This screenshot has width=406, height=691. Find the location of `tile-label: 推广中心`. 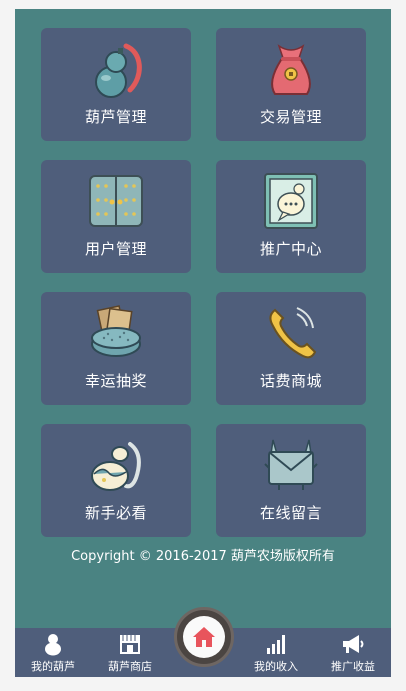

tile-label: 推广中心 is located at coordinates (290, 249).